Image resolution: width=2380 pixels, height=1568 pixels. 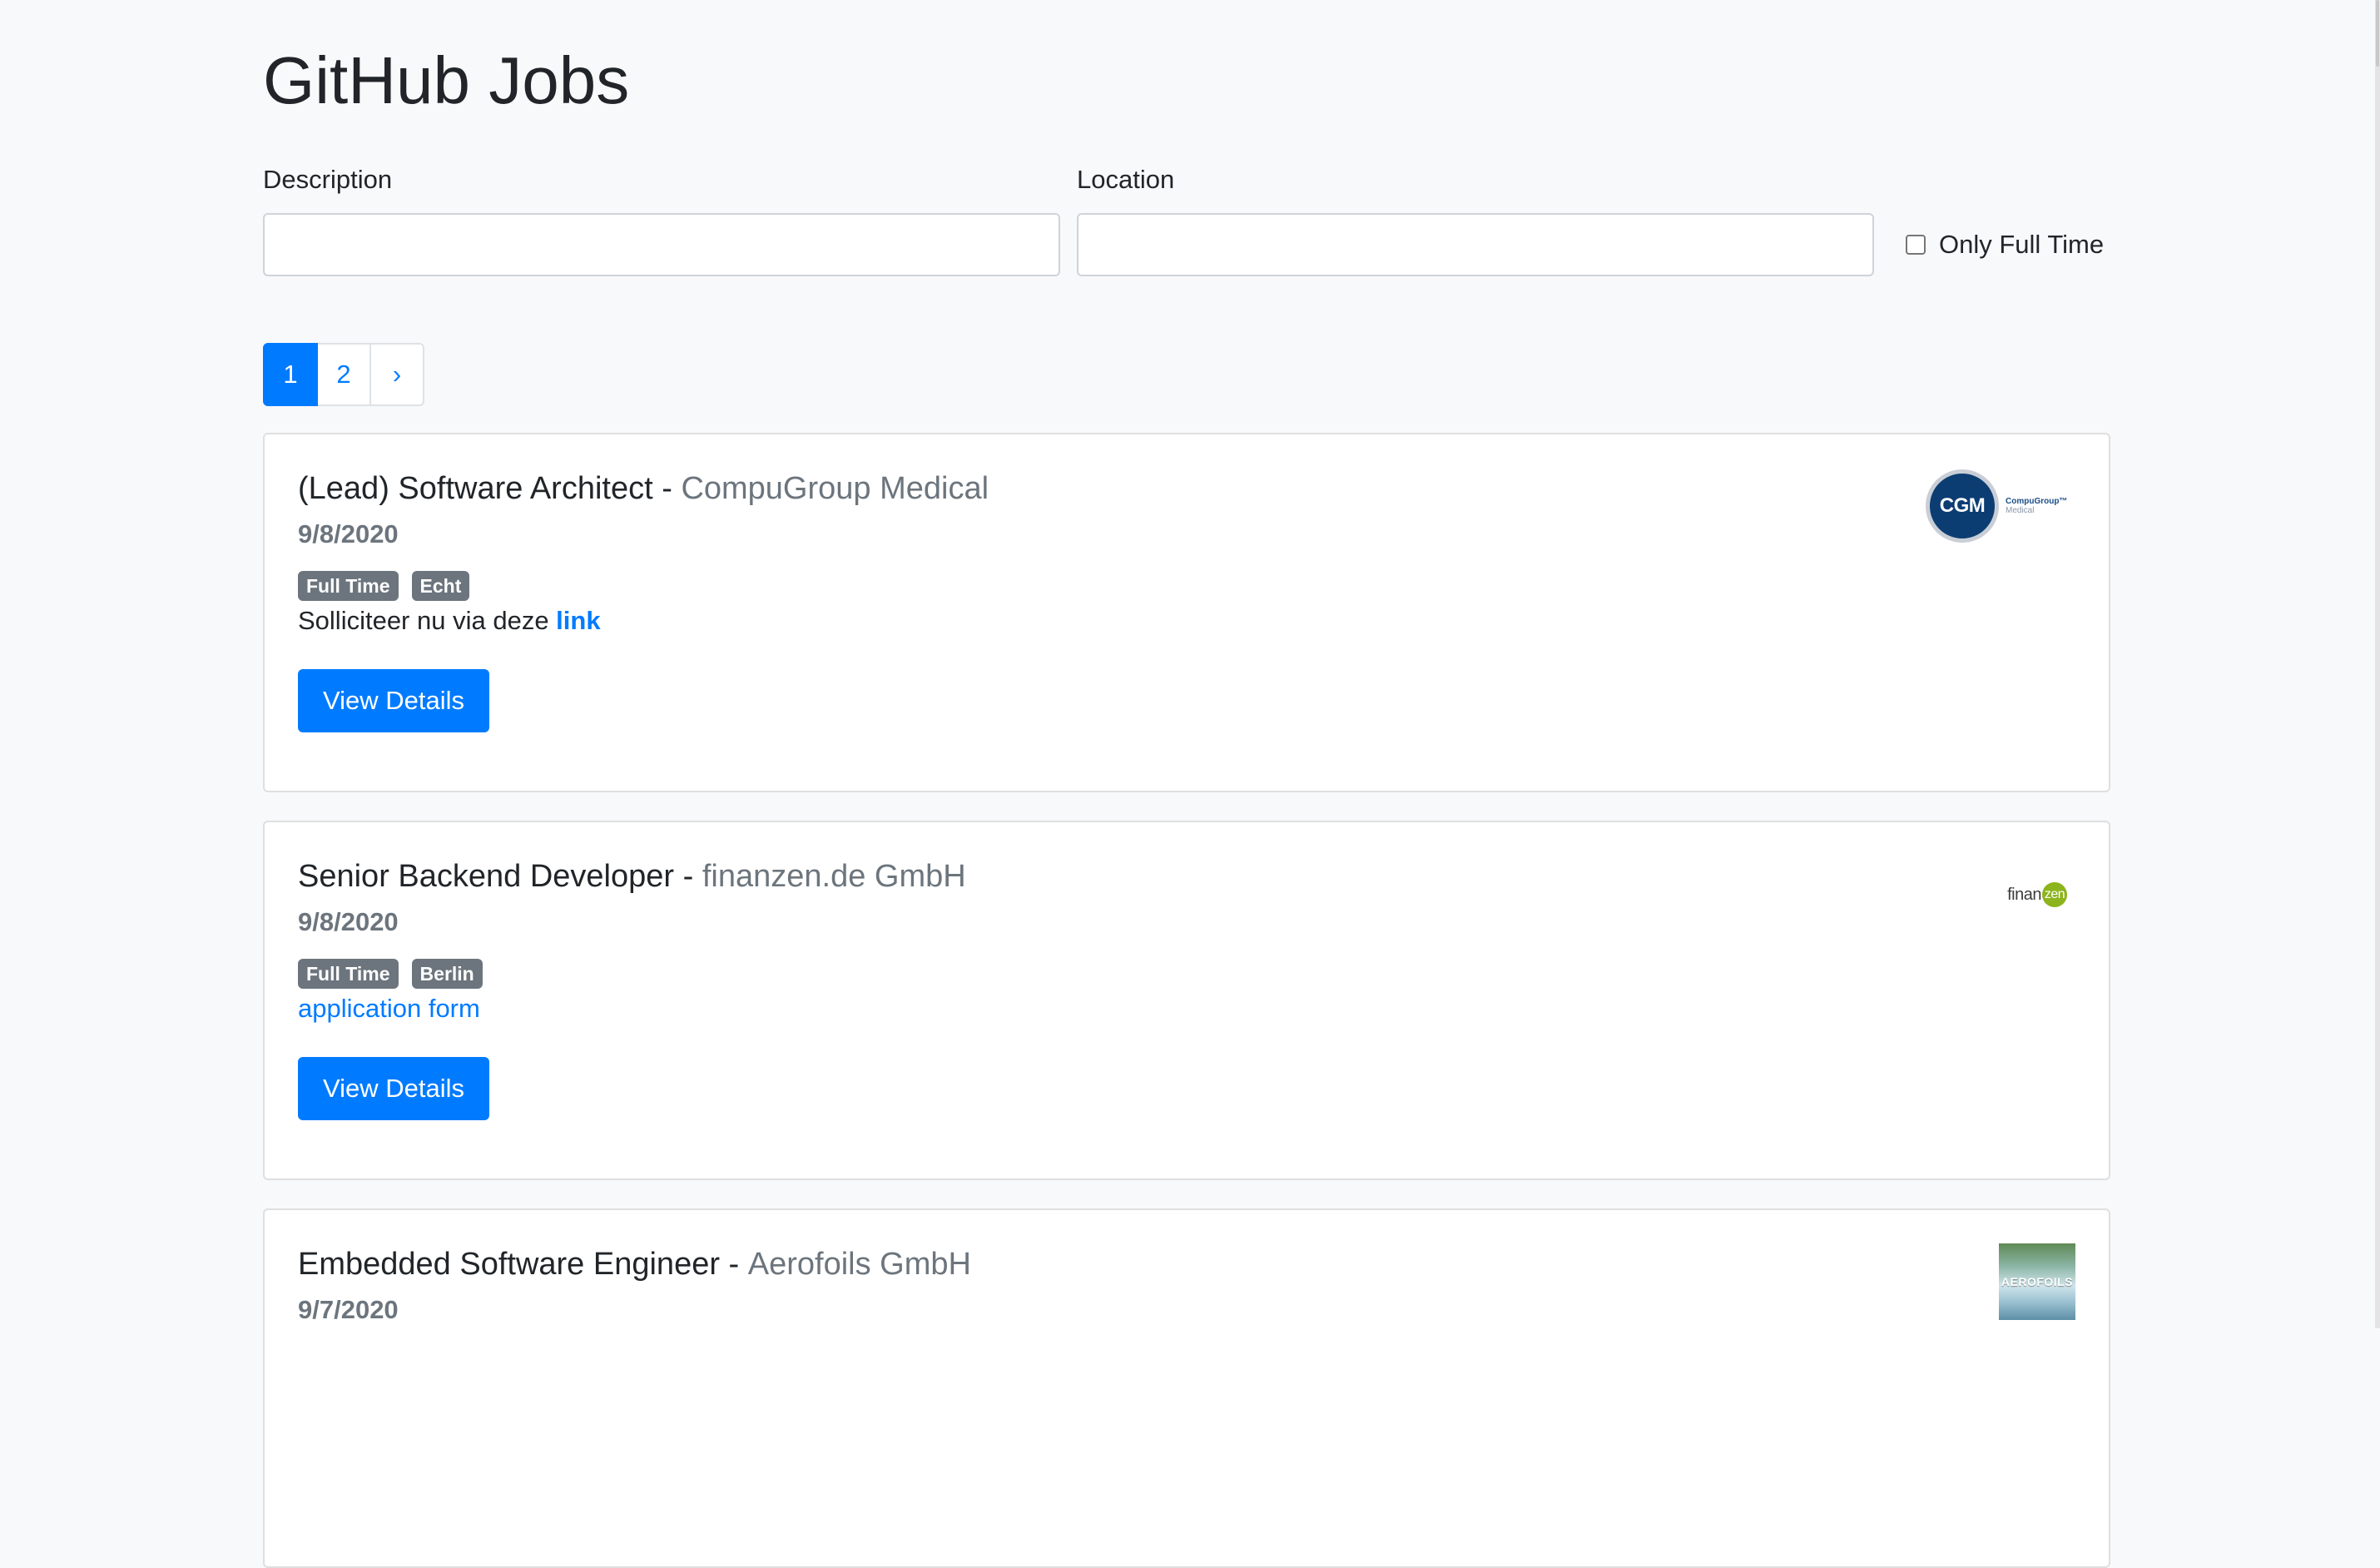 I want to click on cgm-logo-mark: CGM, so click(x=1962, y=506).